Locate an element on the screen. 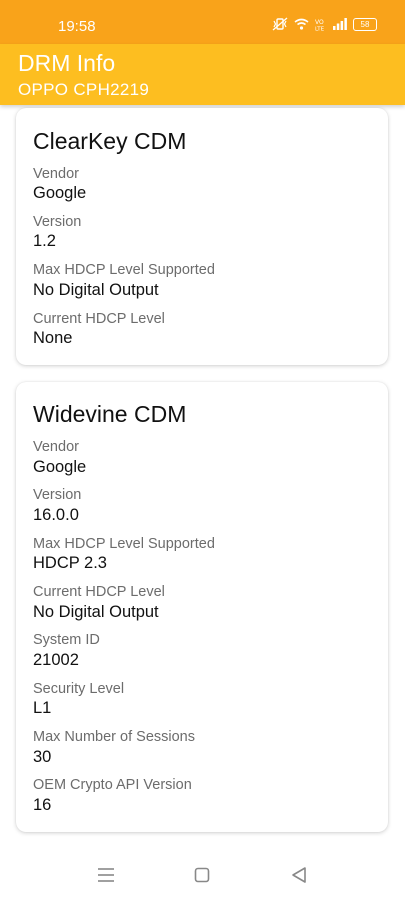 This screenshot has height=900, width=405. wifi-icon is located at coordinates (301, 24).